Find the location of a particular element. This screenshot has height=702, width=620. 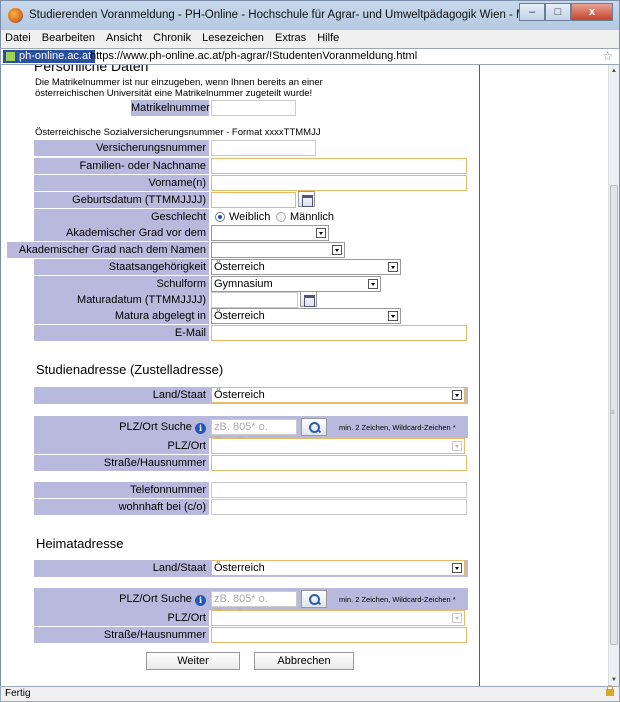

title-after-select is located at coordinates (278, 250).